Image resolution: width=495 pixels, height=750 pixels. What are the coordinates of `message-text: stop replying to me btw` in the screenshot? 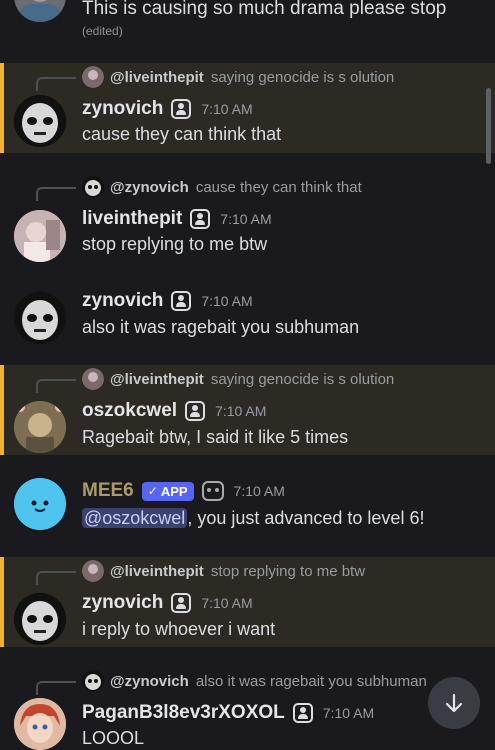 It's located at (175, 244).